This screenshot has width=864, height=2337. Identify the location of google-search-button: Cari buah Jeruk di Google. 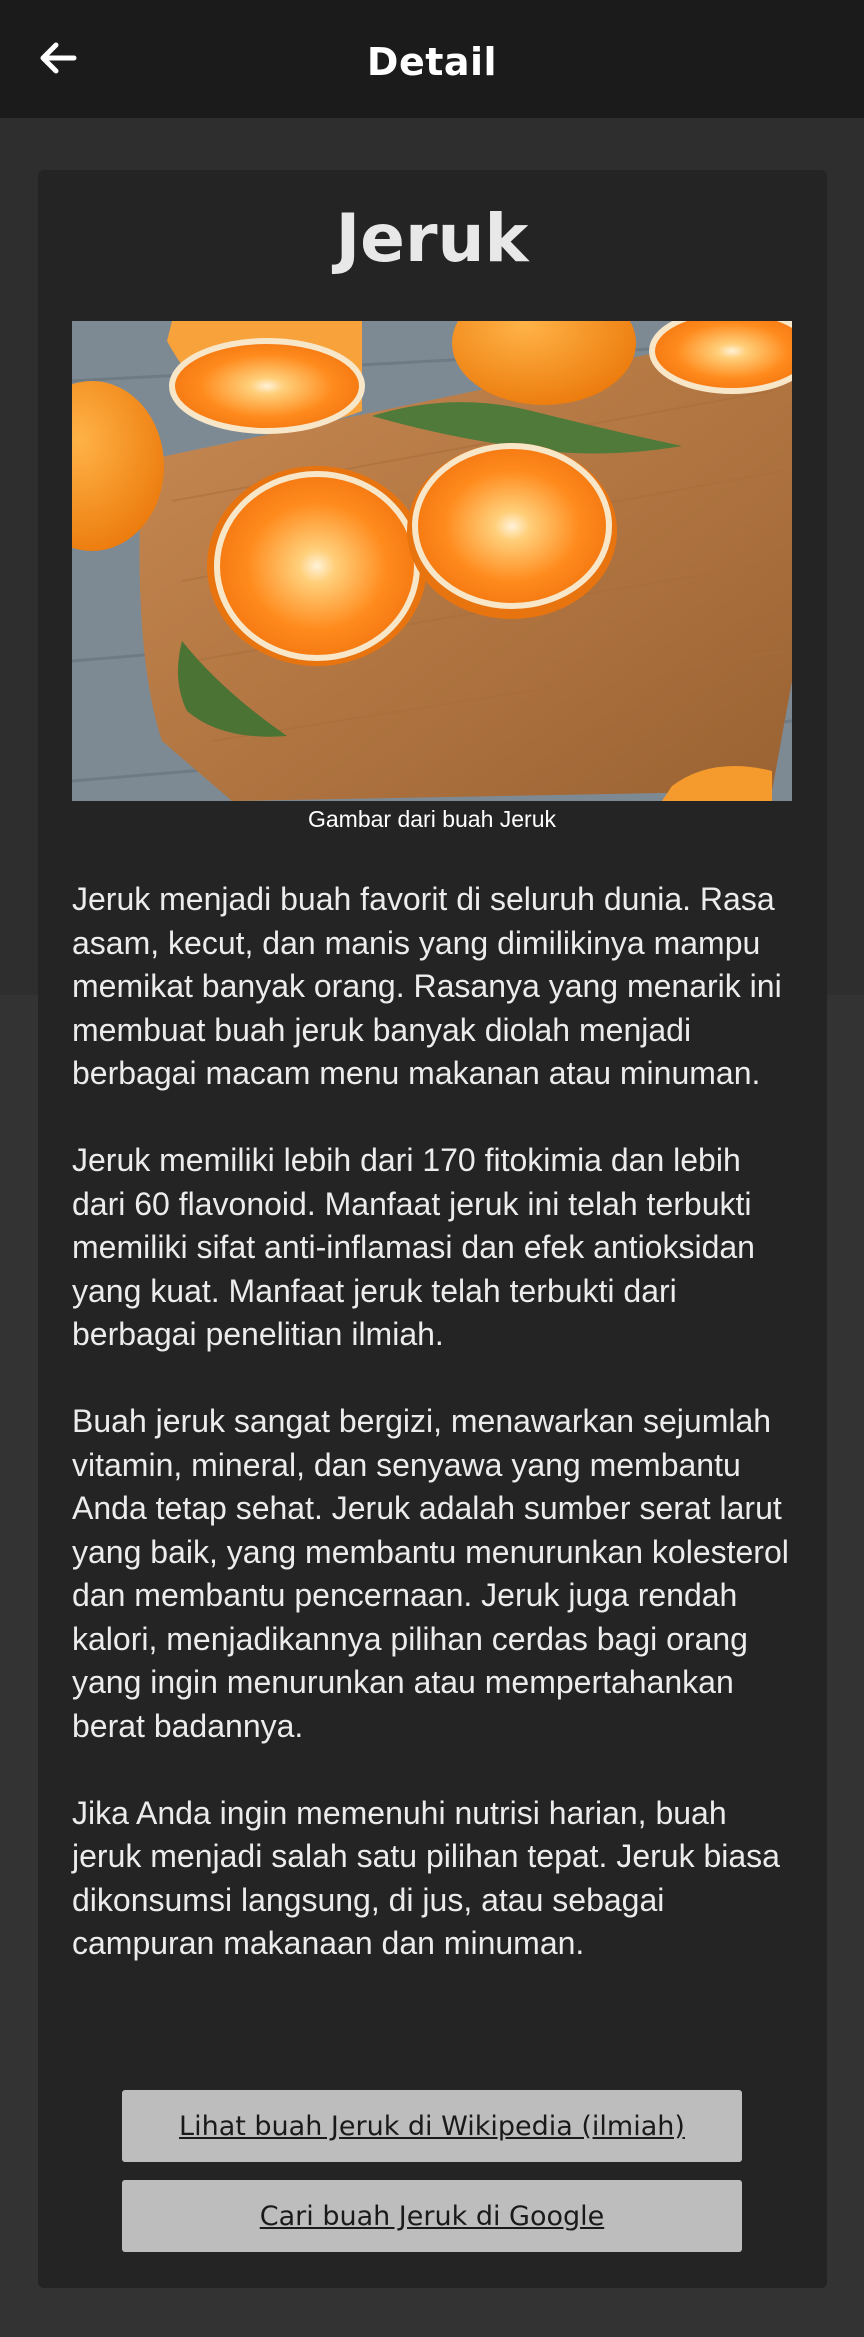
(432, 2216).